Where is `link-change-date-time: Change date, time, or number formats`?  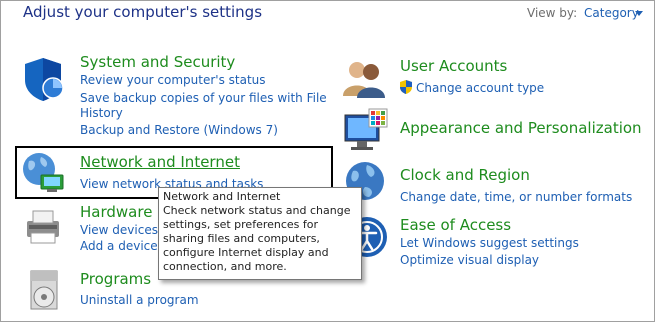
link-change-date-time: Change date, time, or number formats is located at coordinates (516, 197).